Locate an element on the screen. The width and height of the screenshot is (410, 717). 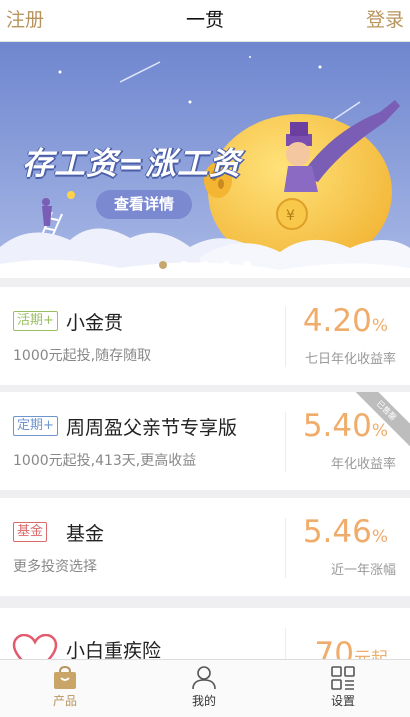
view-details-button: 查看详情 is located at coordinates (144, 204).